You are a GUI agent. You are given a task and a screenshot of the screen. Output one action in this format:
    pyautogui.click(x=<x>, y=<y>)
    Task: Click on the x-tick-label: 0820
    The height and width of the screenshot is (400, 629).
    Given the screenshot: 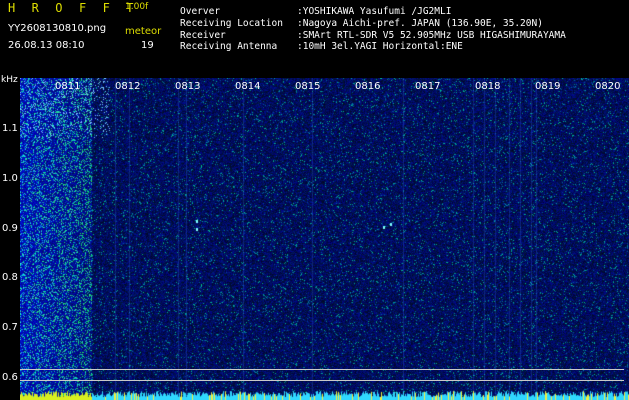 What is the action you would take?
    pyautogui.click(x=608, y=86)
    